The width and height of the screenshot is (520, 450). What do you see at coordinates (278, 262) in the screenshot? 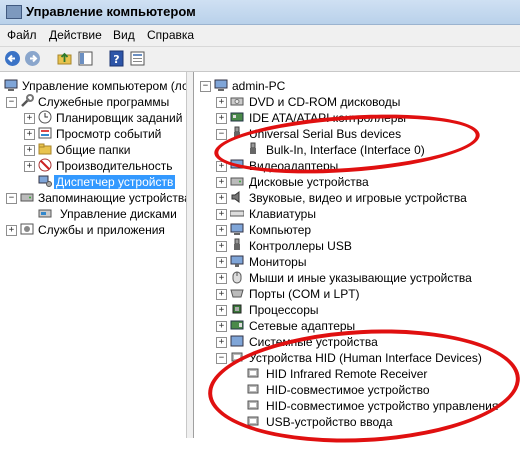
I see `tree-label: Мониторы` at bounding box center [278, 262].